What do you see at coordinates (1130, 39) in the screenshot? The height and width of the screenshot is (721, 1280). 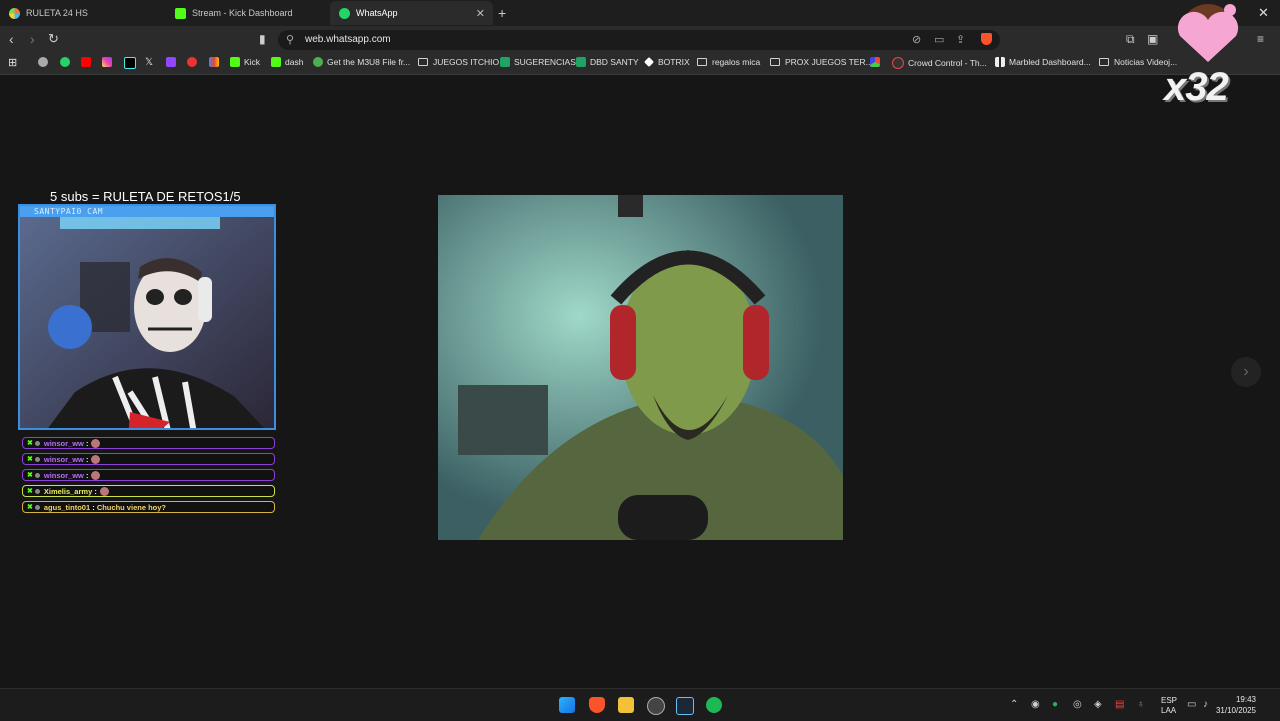 I see `extensions-icon: ⧉` at bounding box center [1130, 39].